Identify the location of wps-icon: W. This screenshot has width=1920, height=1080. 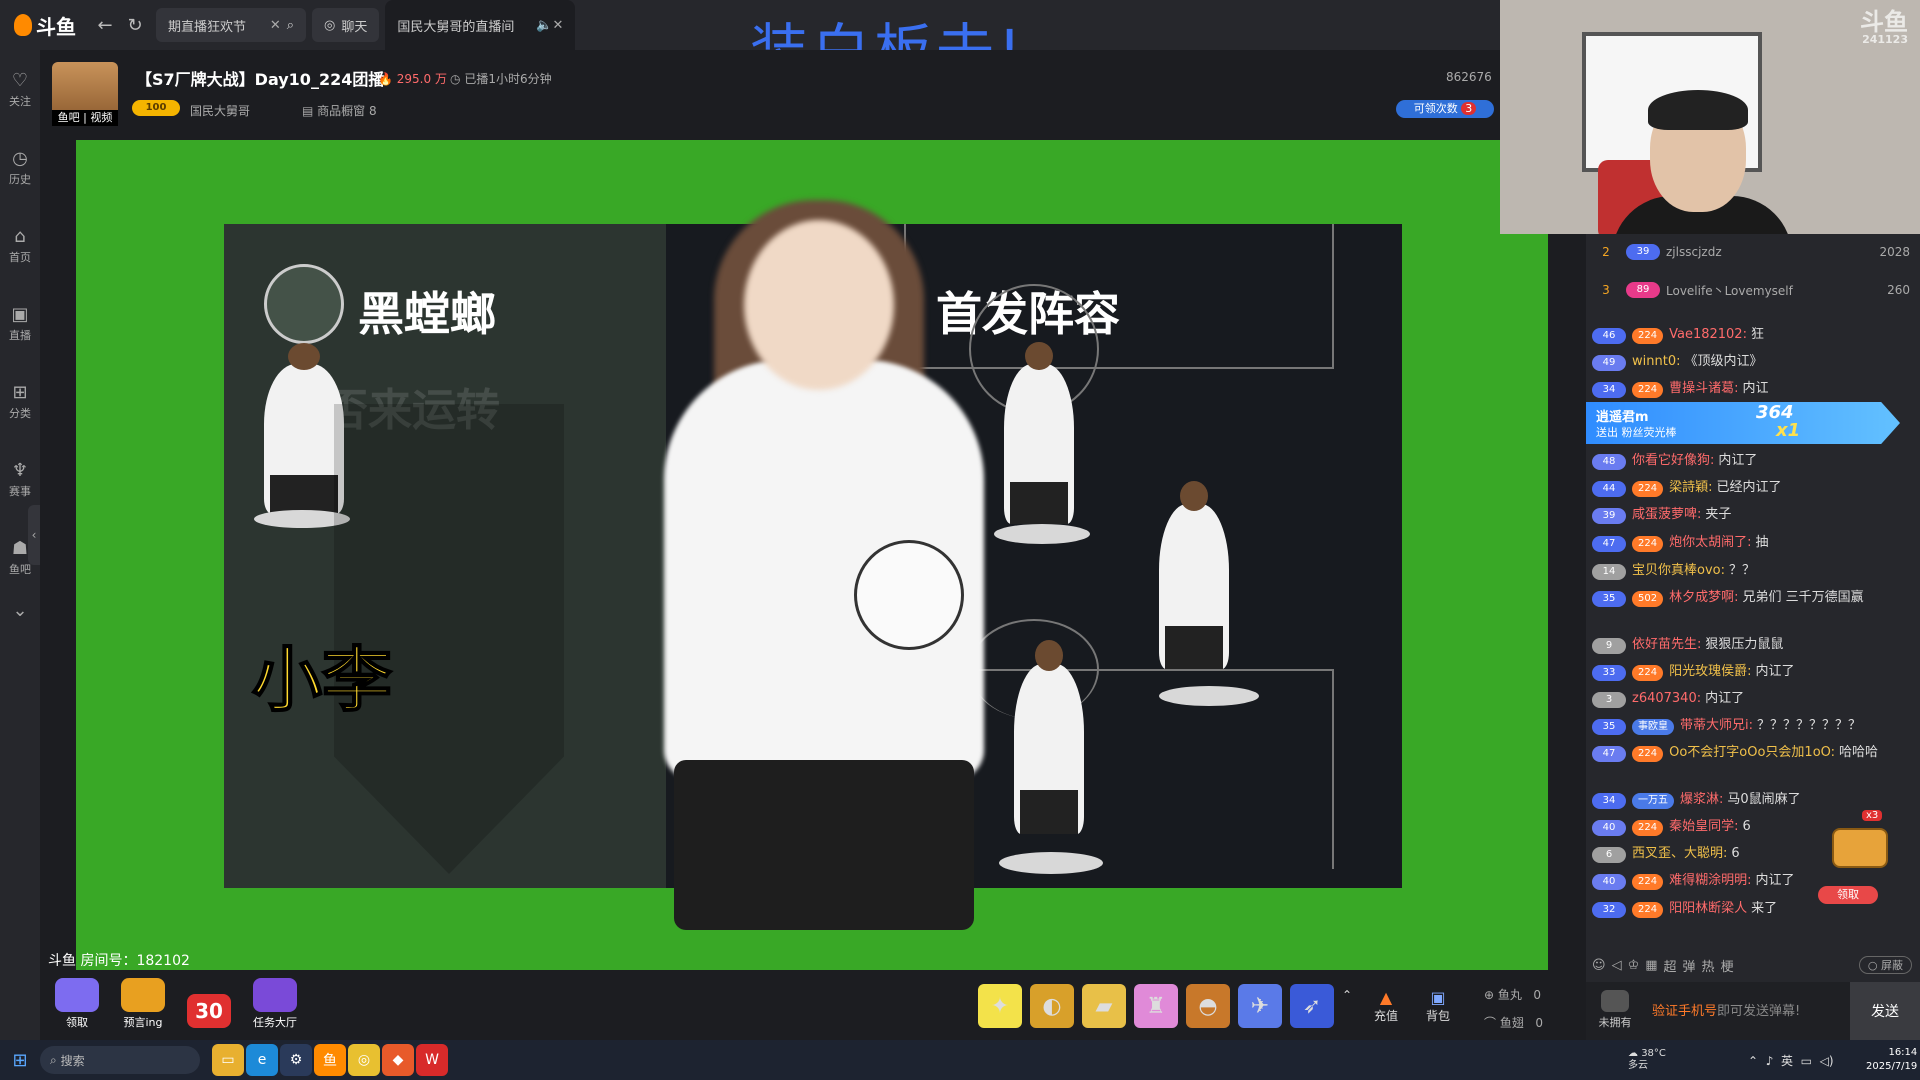
(432, 1060).